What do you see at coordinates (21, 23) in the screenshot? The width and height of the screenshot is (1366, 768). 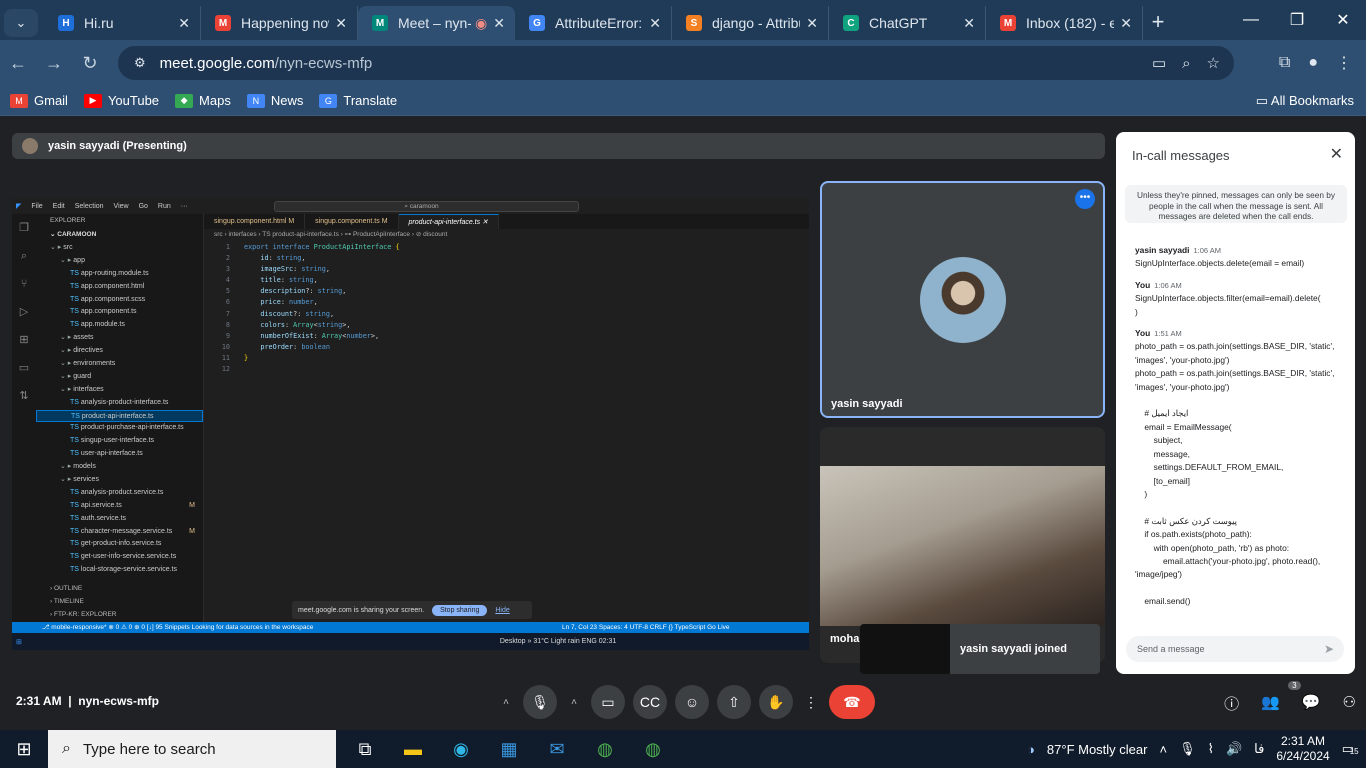 I see `tab-search-button: ⌄` at bounding box center [21, 23].